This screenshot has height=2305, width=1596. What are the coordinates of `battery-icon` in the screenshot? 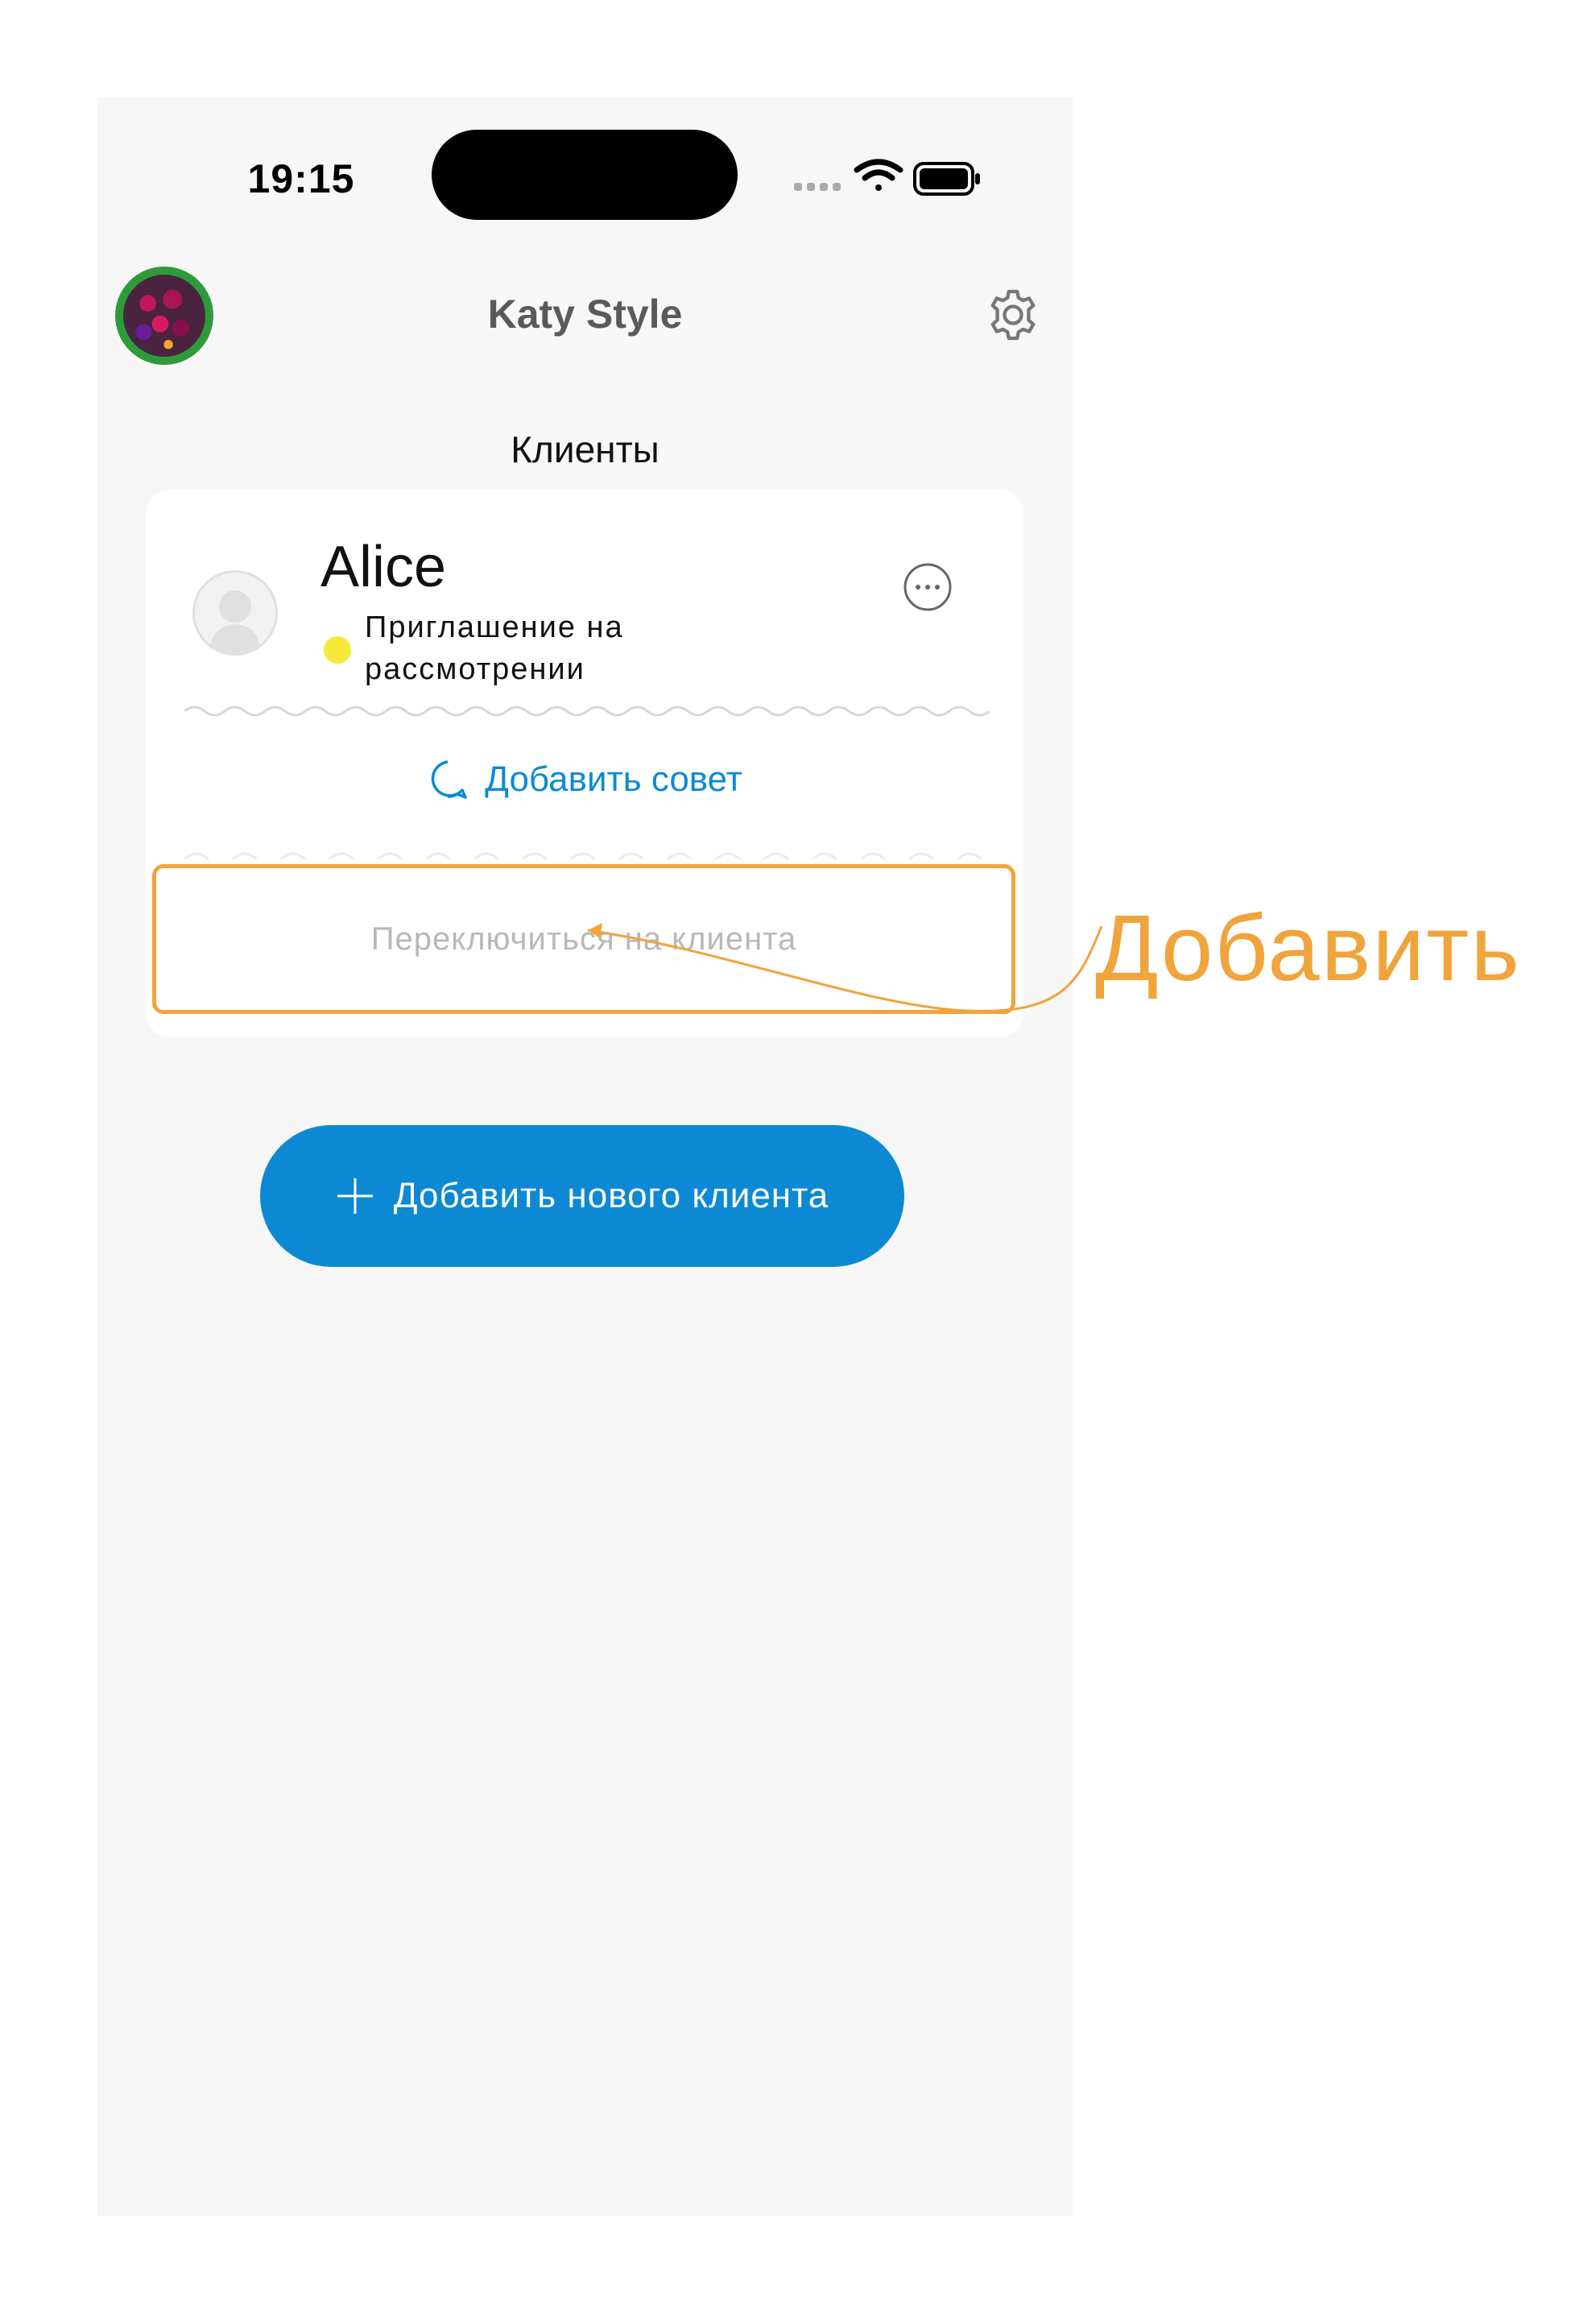 It's located at (946, 179).